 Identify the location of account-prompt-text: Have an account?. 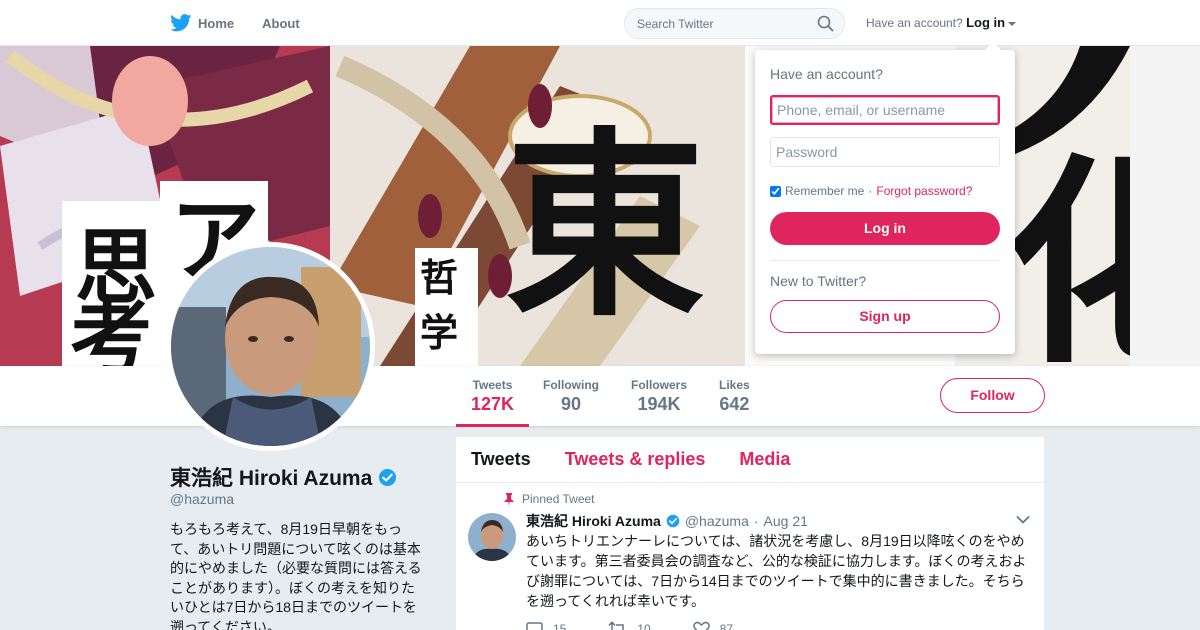
(914, 23).